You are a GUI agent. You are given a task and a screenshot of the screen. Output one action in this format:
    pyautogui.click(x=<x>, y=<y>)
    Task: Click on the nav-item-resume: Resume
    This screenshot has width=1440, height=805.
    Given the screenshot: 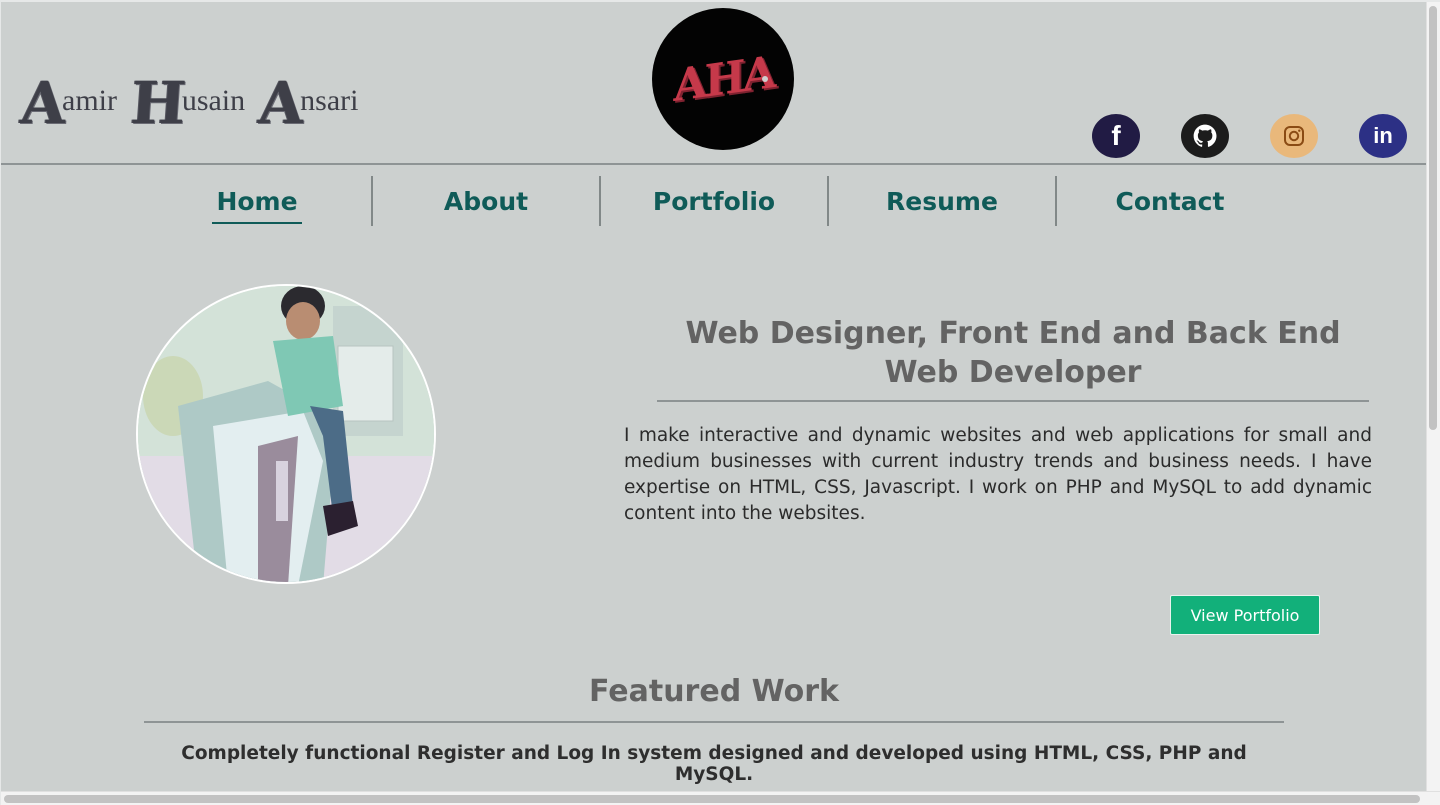 What is the action you would take?
    pyautogui.click(x=941, y=201)
    